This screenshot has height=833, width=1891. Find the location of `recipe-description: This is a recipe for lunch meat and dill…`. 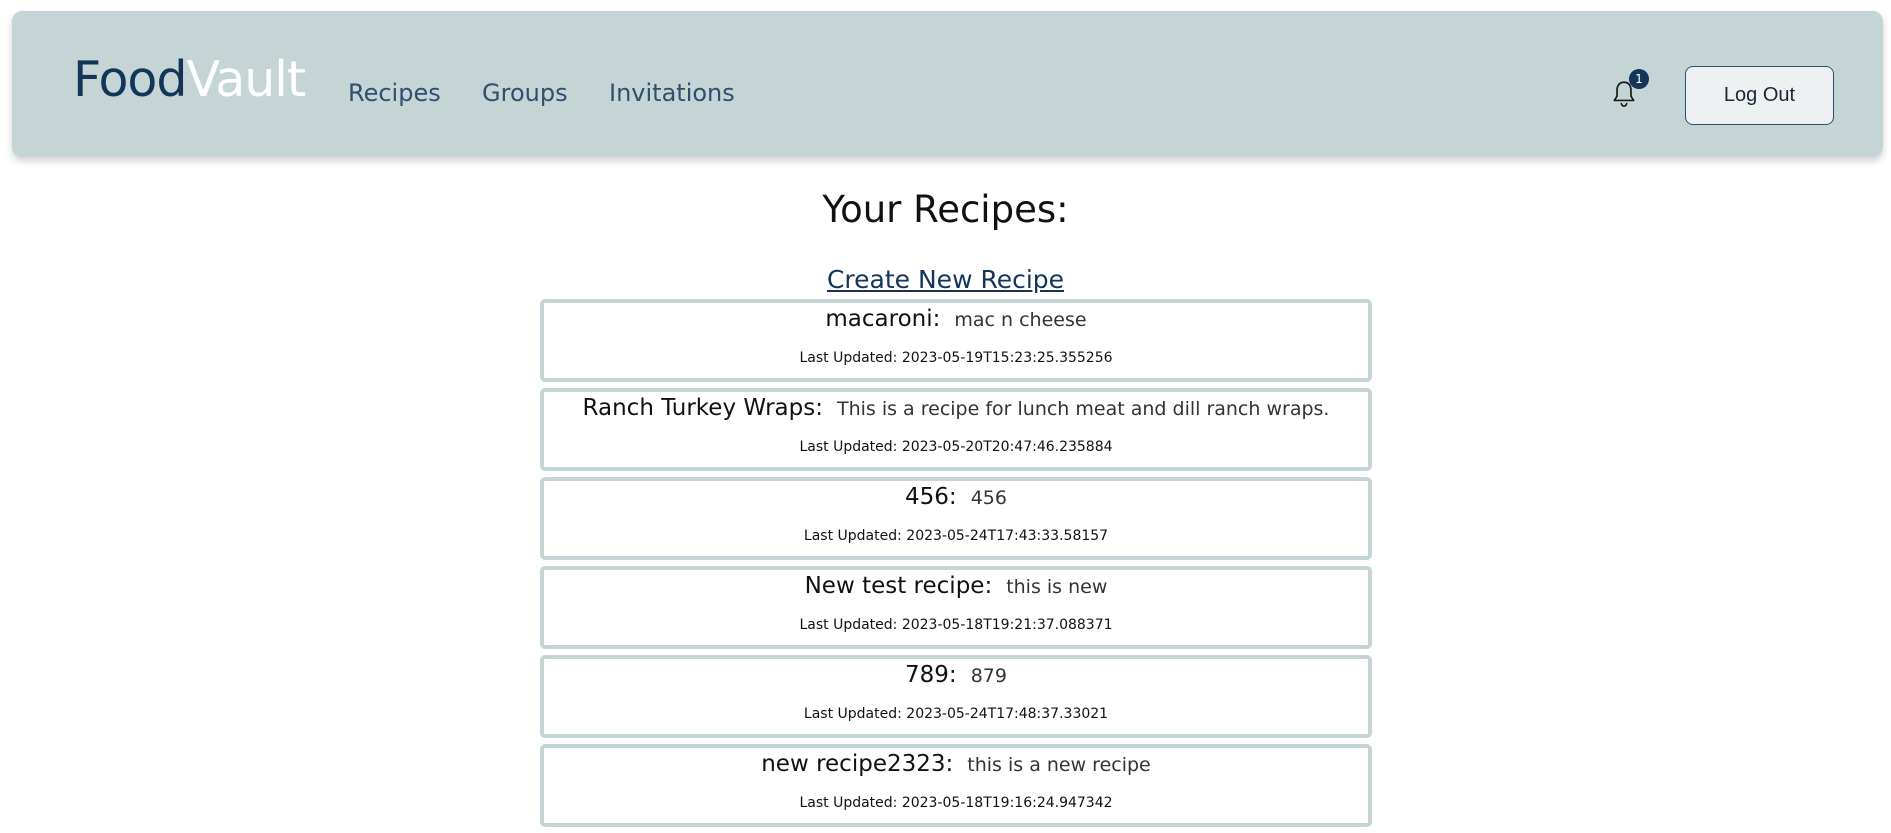

recipe-description: This is a recipe for lunch meat and dill… is located at coordinates (1083, 409).